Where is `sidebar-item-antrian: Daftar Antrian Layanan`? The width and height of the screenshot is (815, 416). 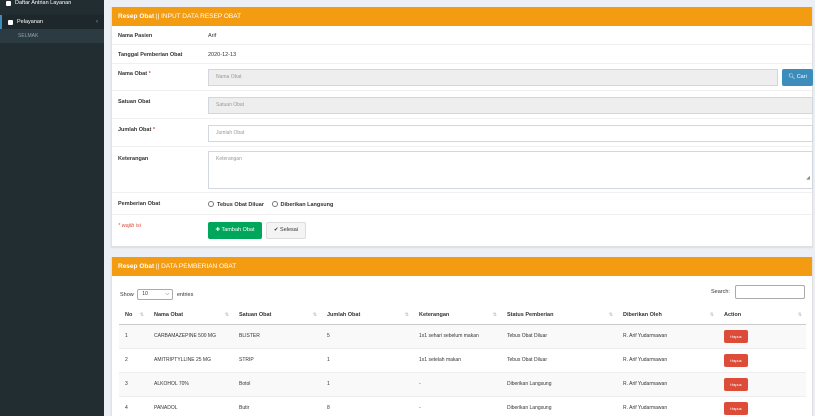
sidebar-item-antrian: Daftar Antrian Layanan is located at coordinates (52, 3).